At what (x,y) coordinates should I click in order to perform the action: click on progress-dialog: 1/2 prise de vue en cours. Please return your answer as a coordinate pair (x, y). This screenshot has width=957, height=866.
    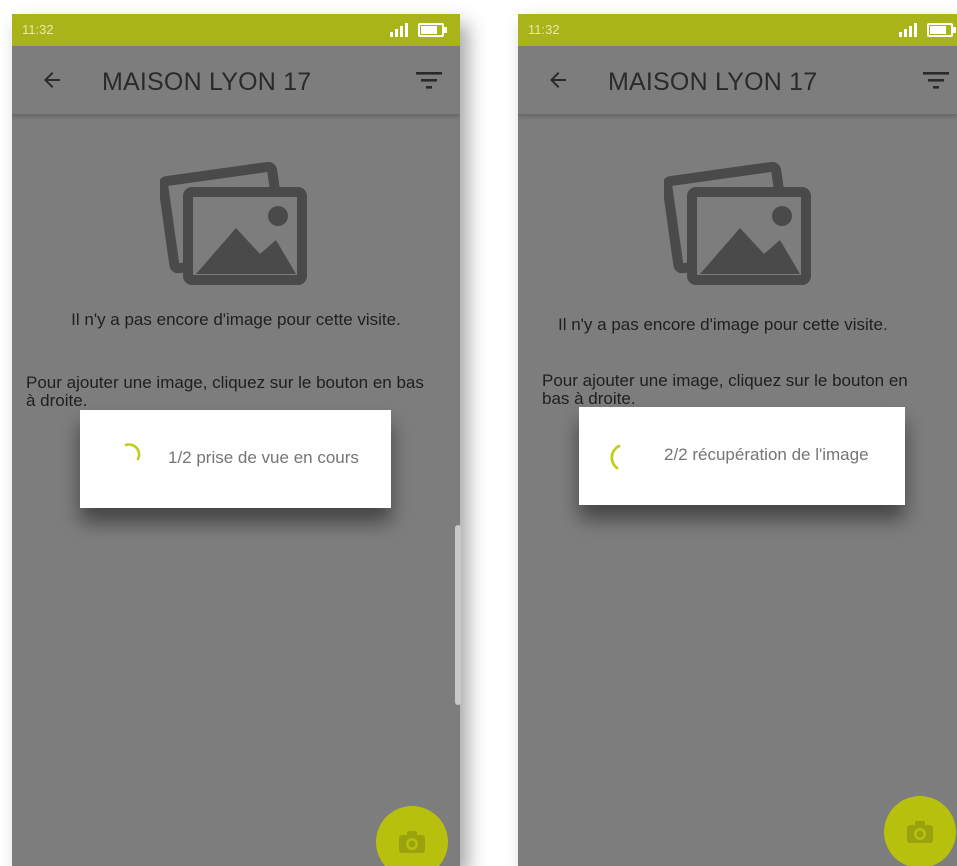
    Looking at the image, I should click on (235, 459).